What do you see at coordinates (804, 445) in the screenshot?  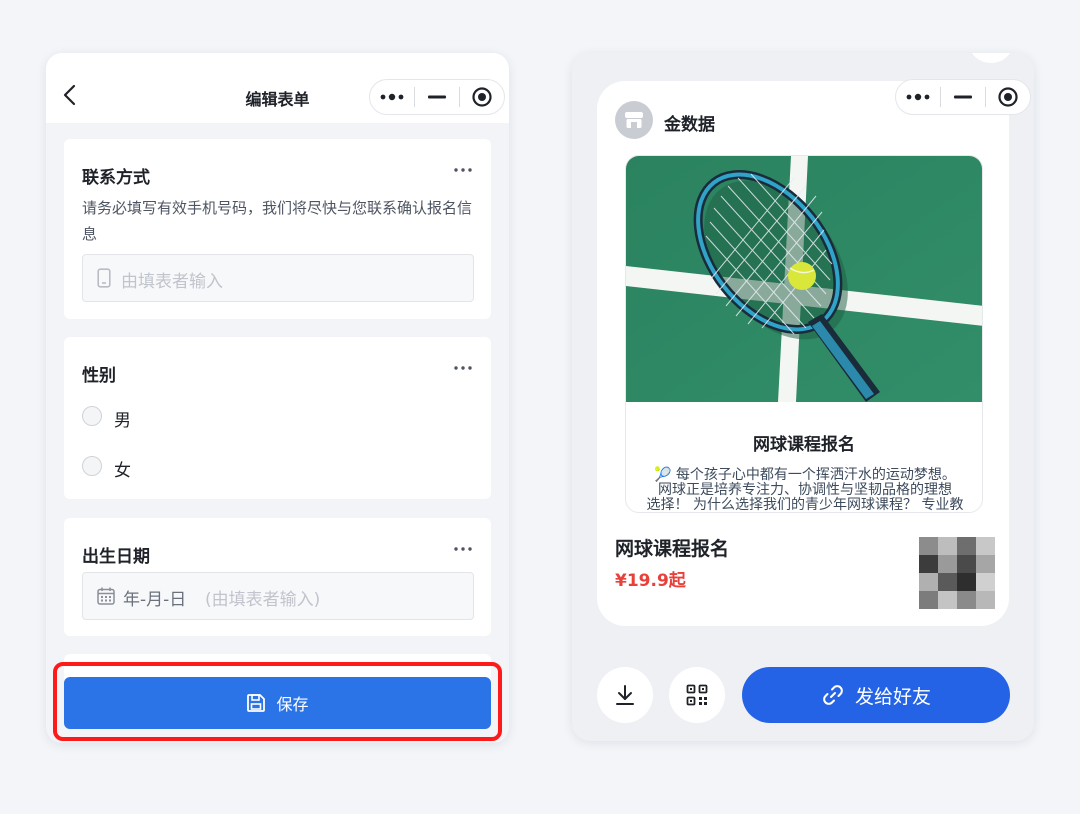 I see `poster-title: 网球课程报名` at bounding box center [804, 445].